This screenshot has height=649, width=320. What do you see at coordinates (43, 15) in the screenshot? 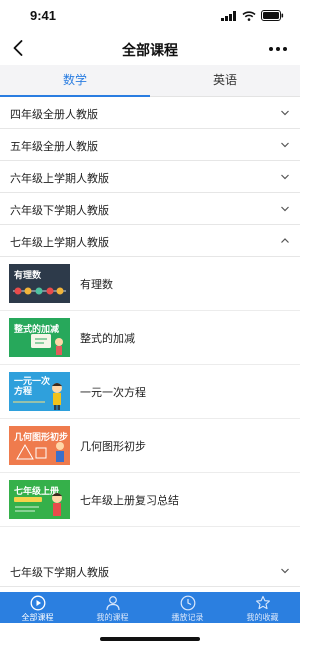
I see `status-time: 9:41` at bounding box center [43, 15].